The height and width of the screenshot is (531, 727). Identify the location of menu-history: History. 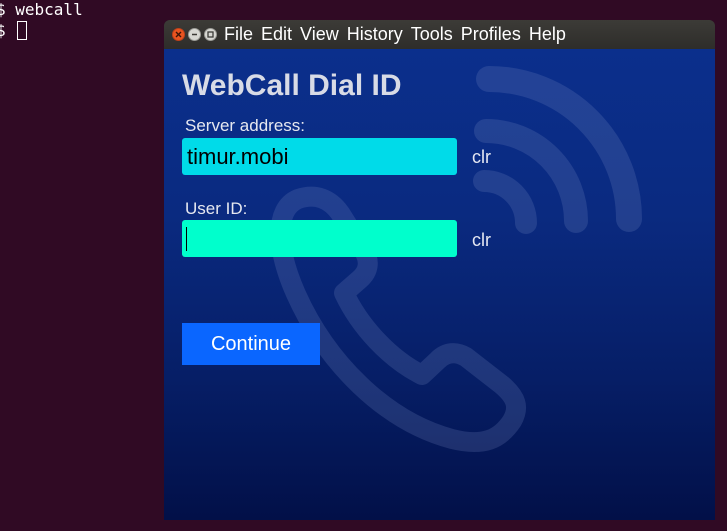
(375, 34).